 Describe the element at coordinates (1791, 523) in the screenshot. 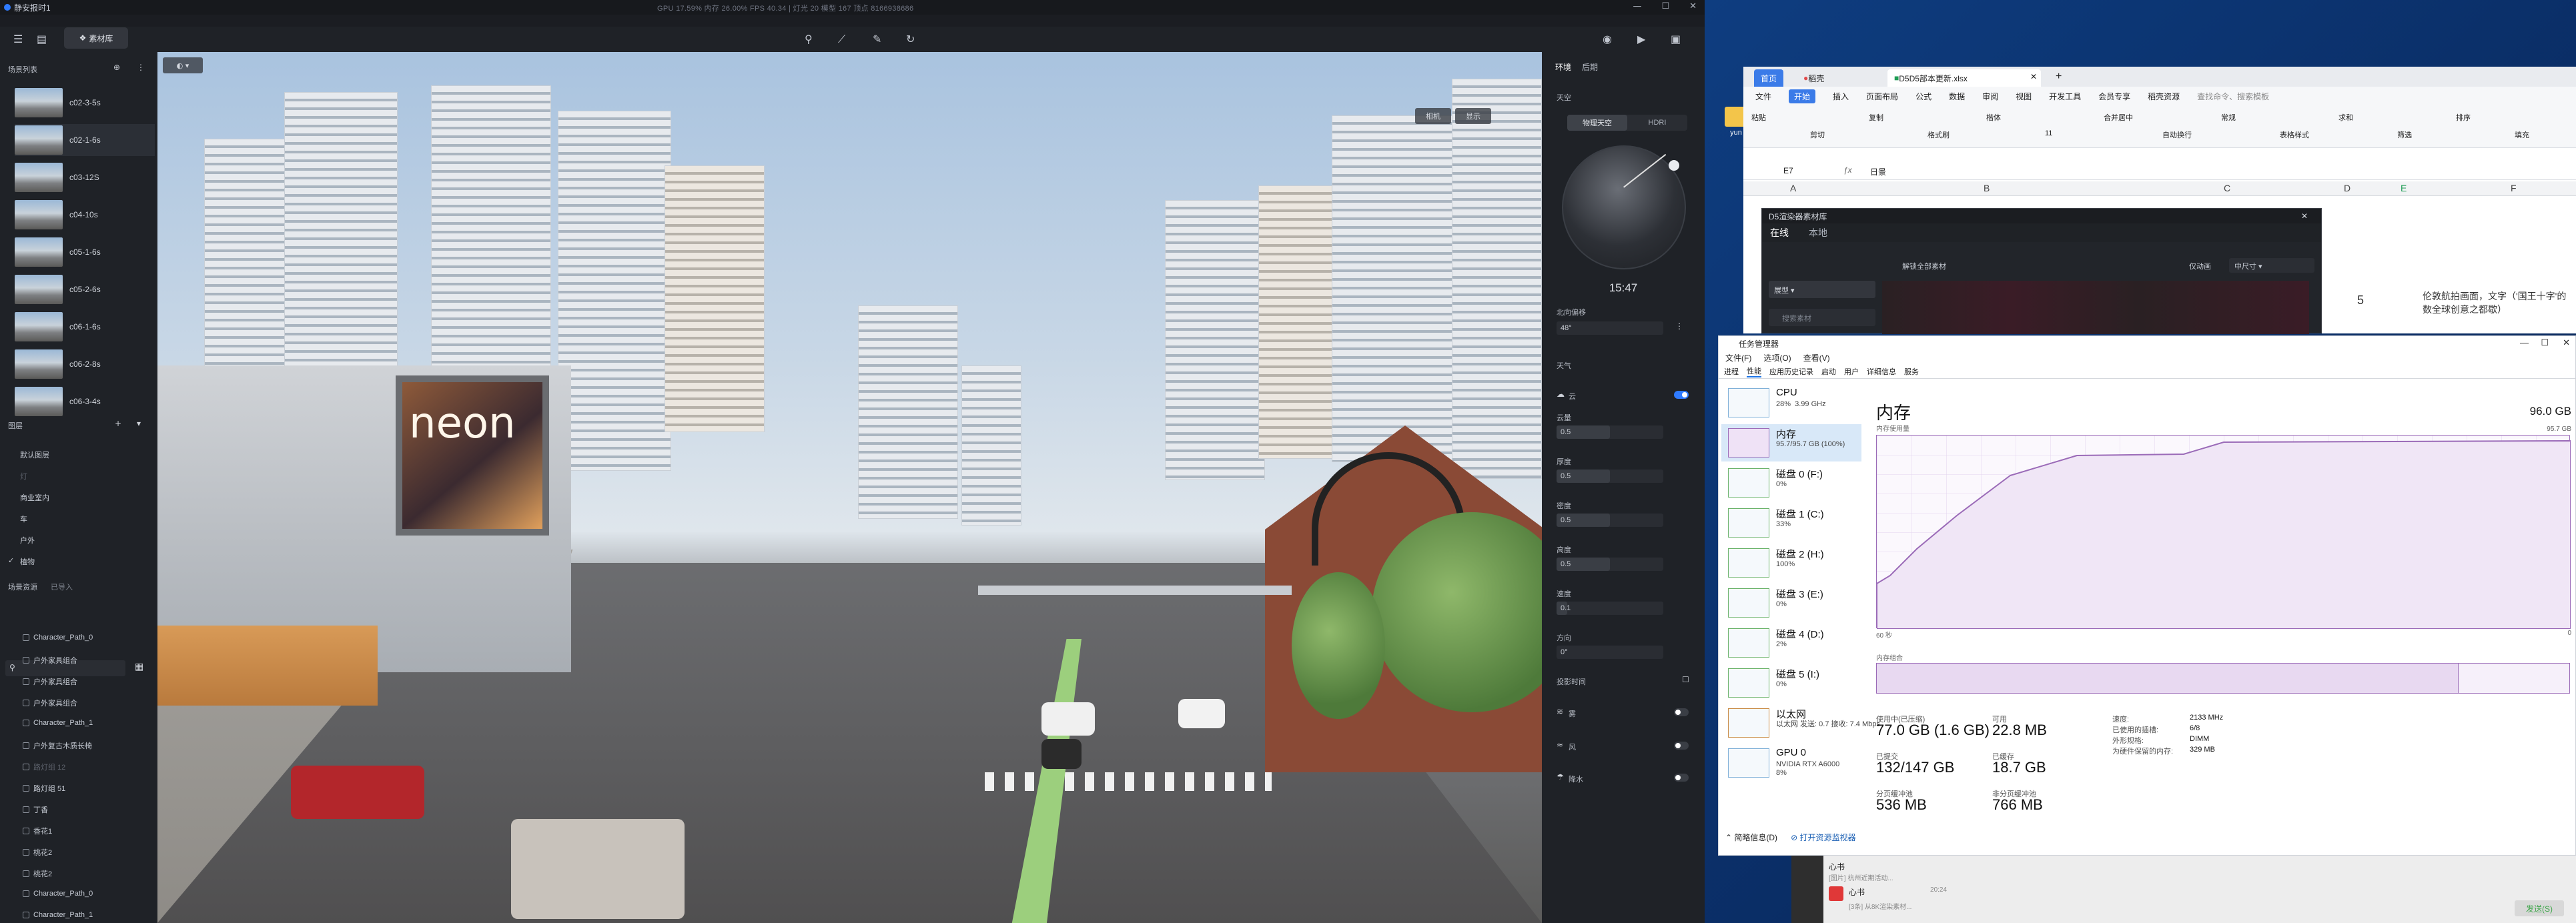

I see `tm-resource-item: 磁盘 1 (C:) 33%` at that location.